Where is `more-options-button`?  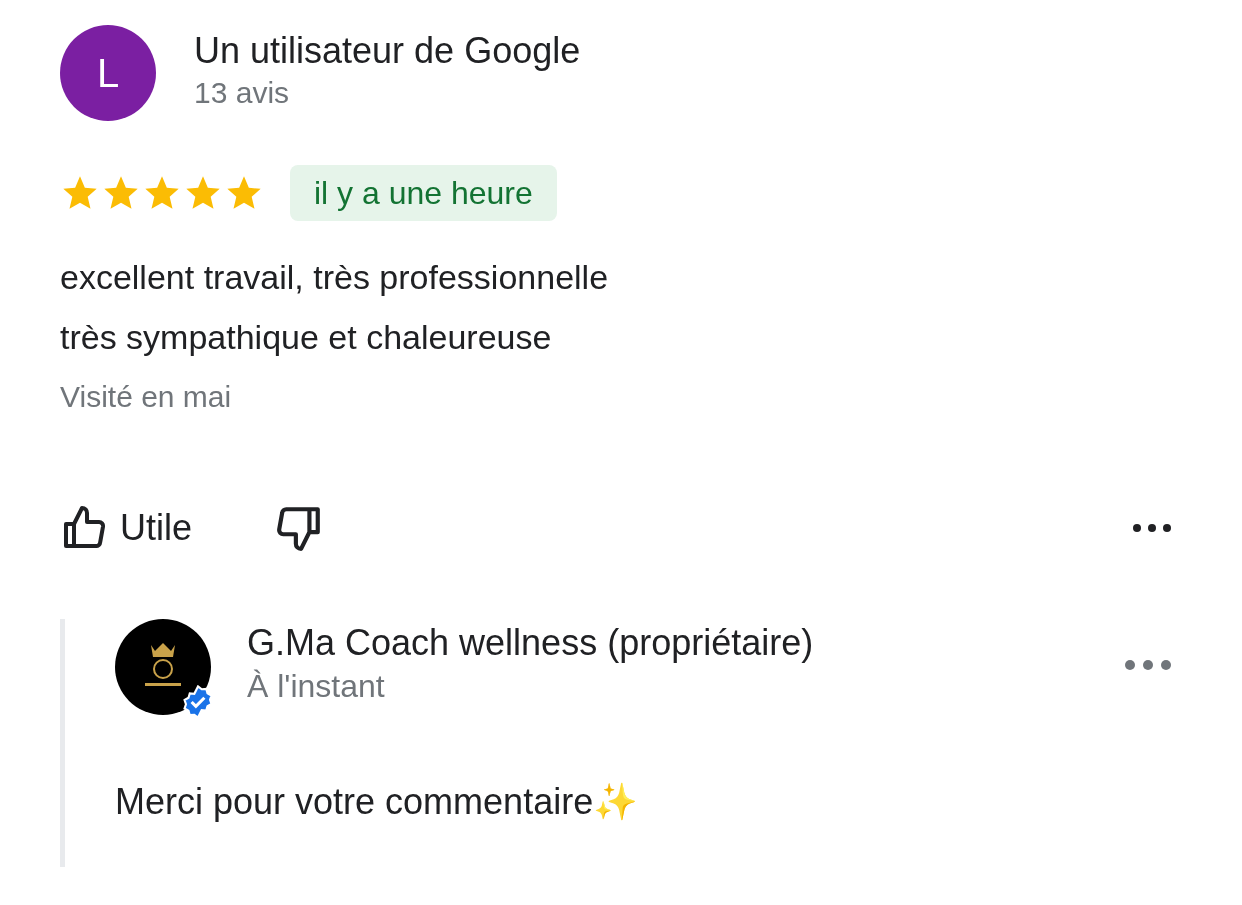
more-options-button is located at coordinates (1152, 528).